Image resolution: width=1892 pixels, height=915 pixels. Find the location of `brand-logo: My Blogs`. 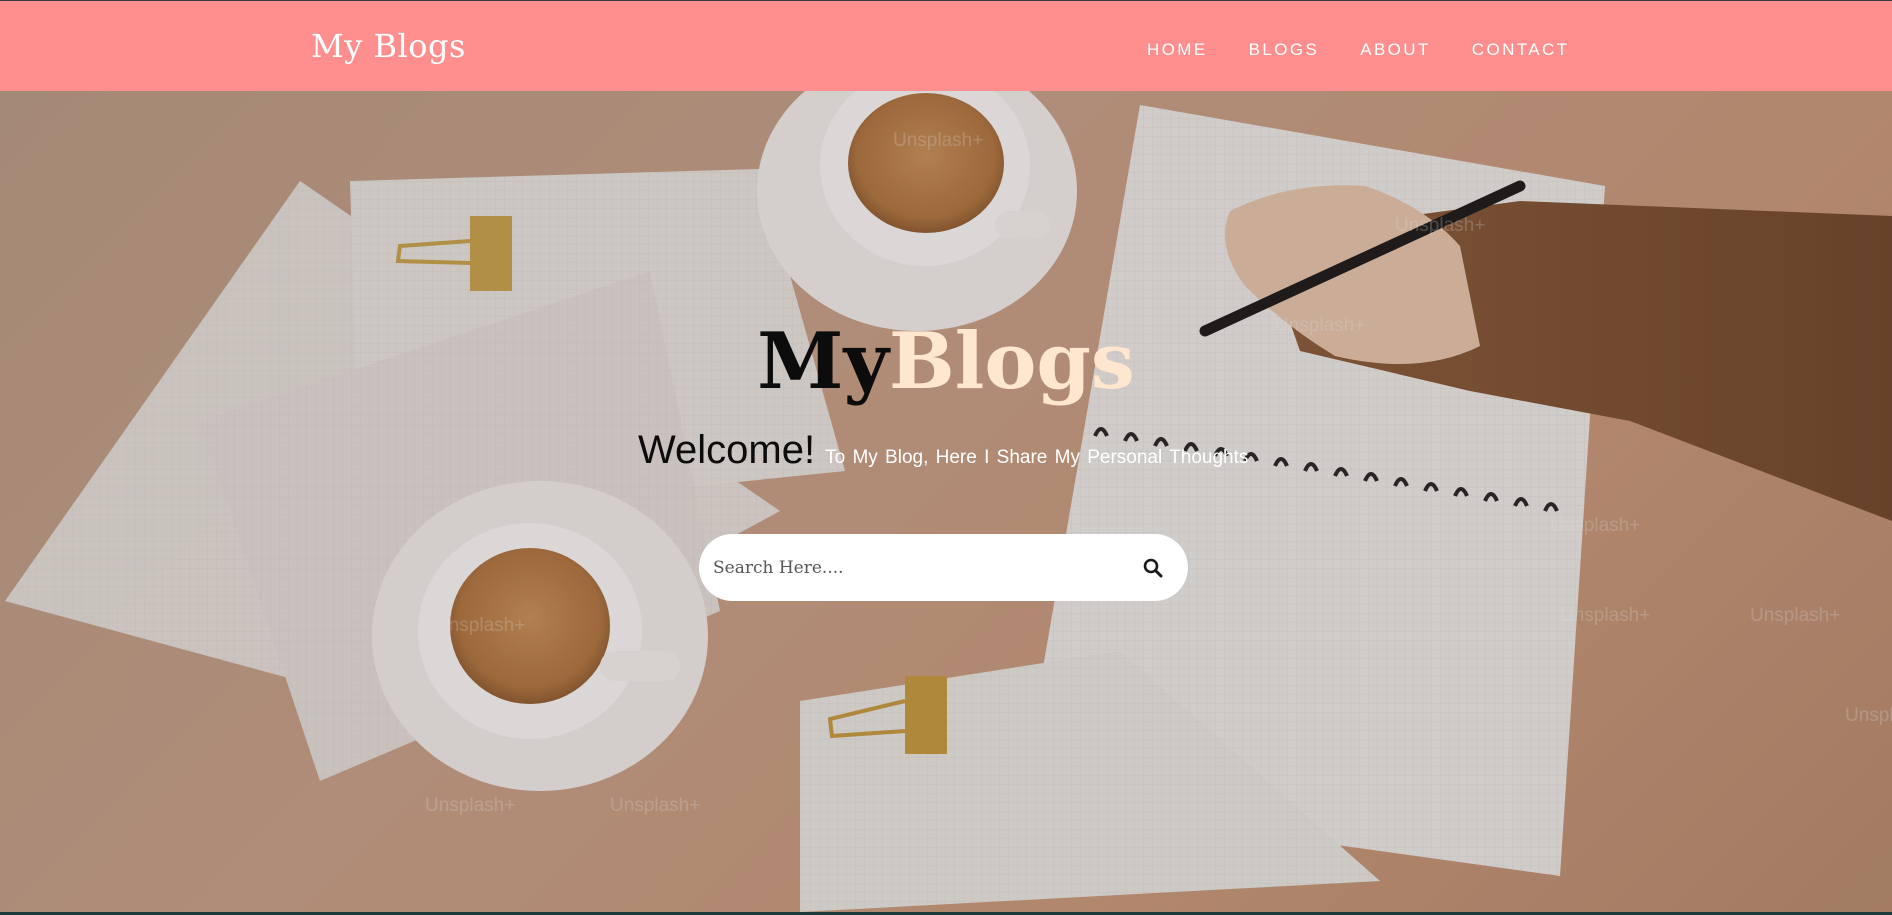

brand-logo: My Blogs is located at coordinates (388, 46).